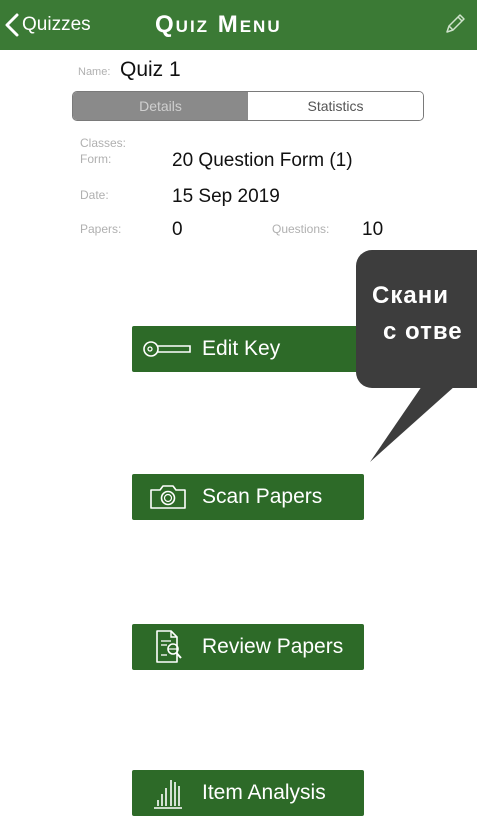  What do you see at coordinates (241, 348) in the screenshot?
I see `edit-key-label: Edit Key` at bounding box center [241, 348].